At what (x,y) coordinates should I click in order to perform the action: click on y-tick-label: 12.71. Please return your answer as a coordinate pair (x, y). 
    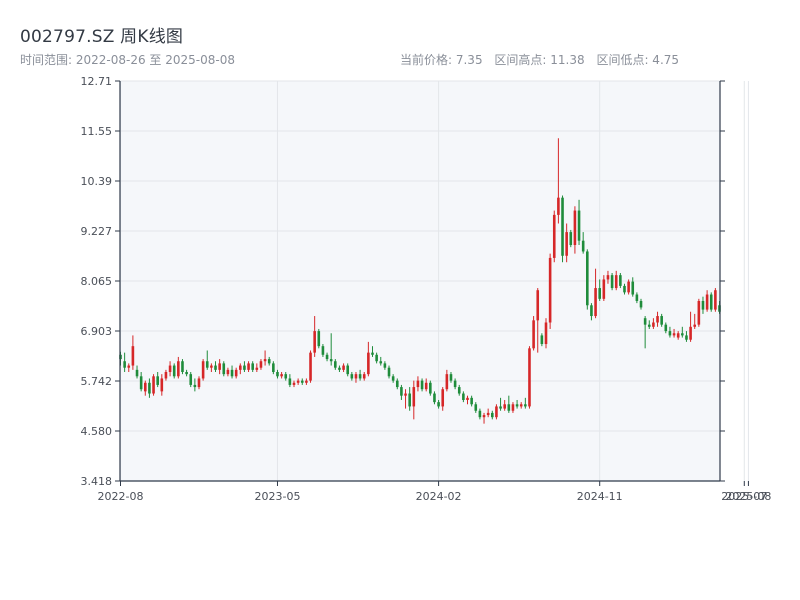
    Looking at the image, I should click on (97, 81).